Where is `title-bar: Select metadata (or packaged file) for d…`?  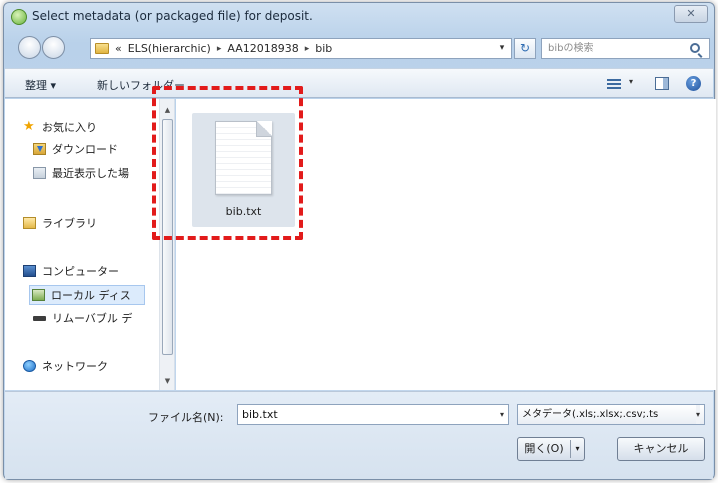
title-bar: Select metadata (or packaged file) for d… is located at coordinates (359, 17).